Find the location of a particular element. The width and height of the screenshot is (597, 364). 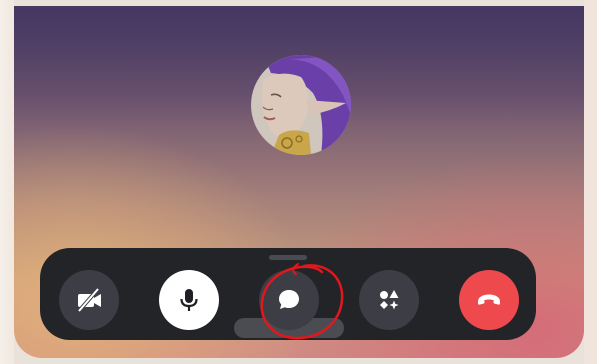

drag-handle is located at coordinates (288, 257).